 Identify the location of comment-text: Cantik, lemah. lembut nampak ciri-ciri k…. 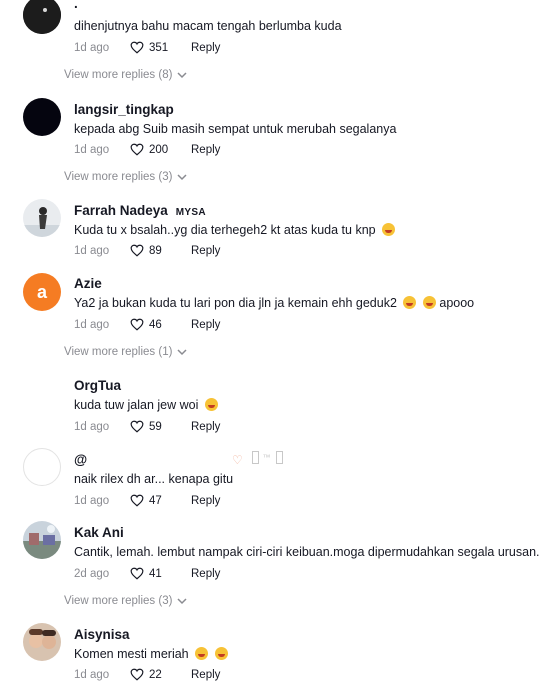
(307, 552).